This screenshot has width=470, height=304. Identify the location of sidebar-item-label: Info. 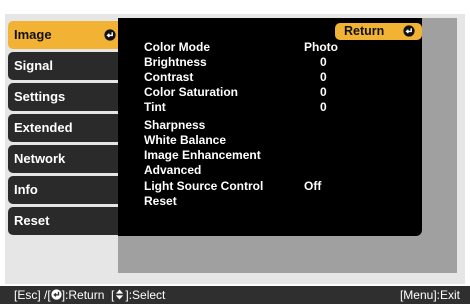
(26, 189).